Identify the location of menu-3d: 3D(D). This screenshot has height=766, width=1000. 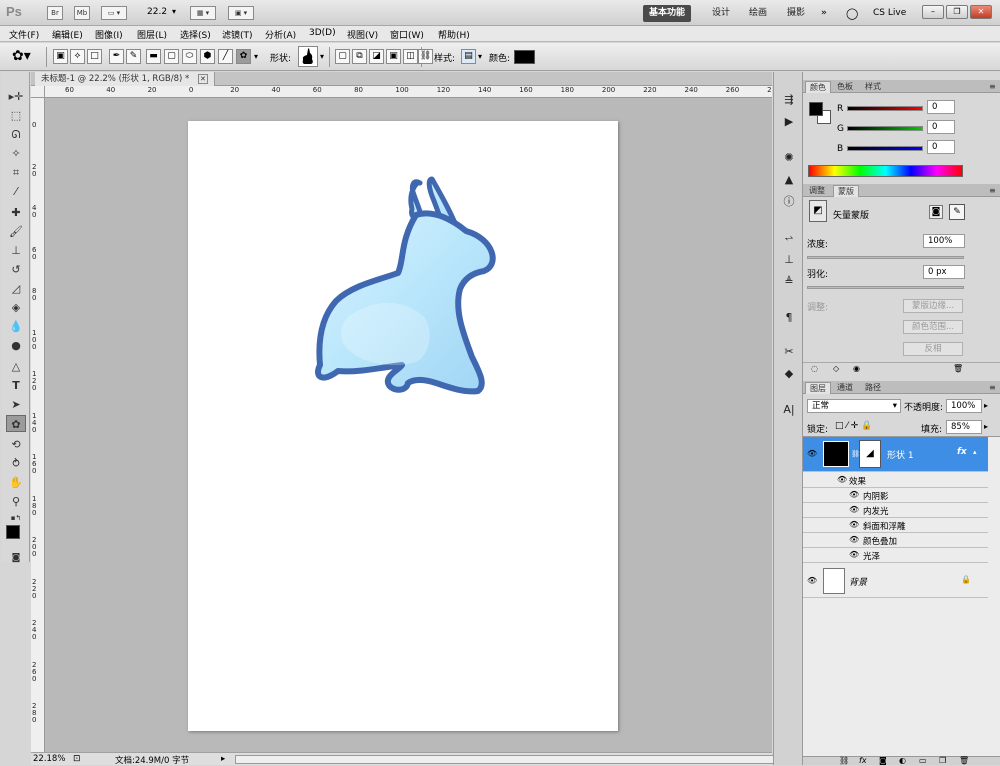
(322, 33).